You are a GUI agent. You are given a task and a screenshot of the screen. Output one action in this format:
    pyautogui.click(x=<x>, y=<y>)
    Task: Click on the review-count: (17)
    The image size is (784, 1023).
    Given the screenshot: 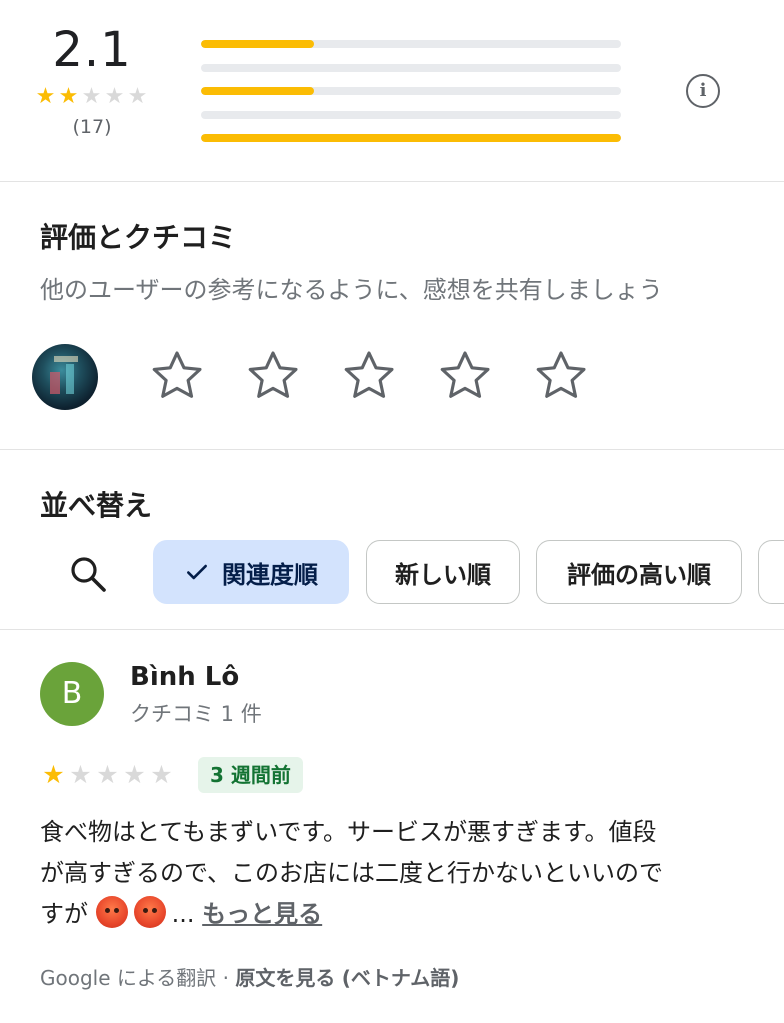 What is the action you would take?
    pyautogui.click(x=92, y=127)
    